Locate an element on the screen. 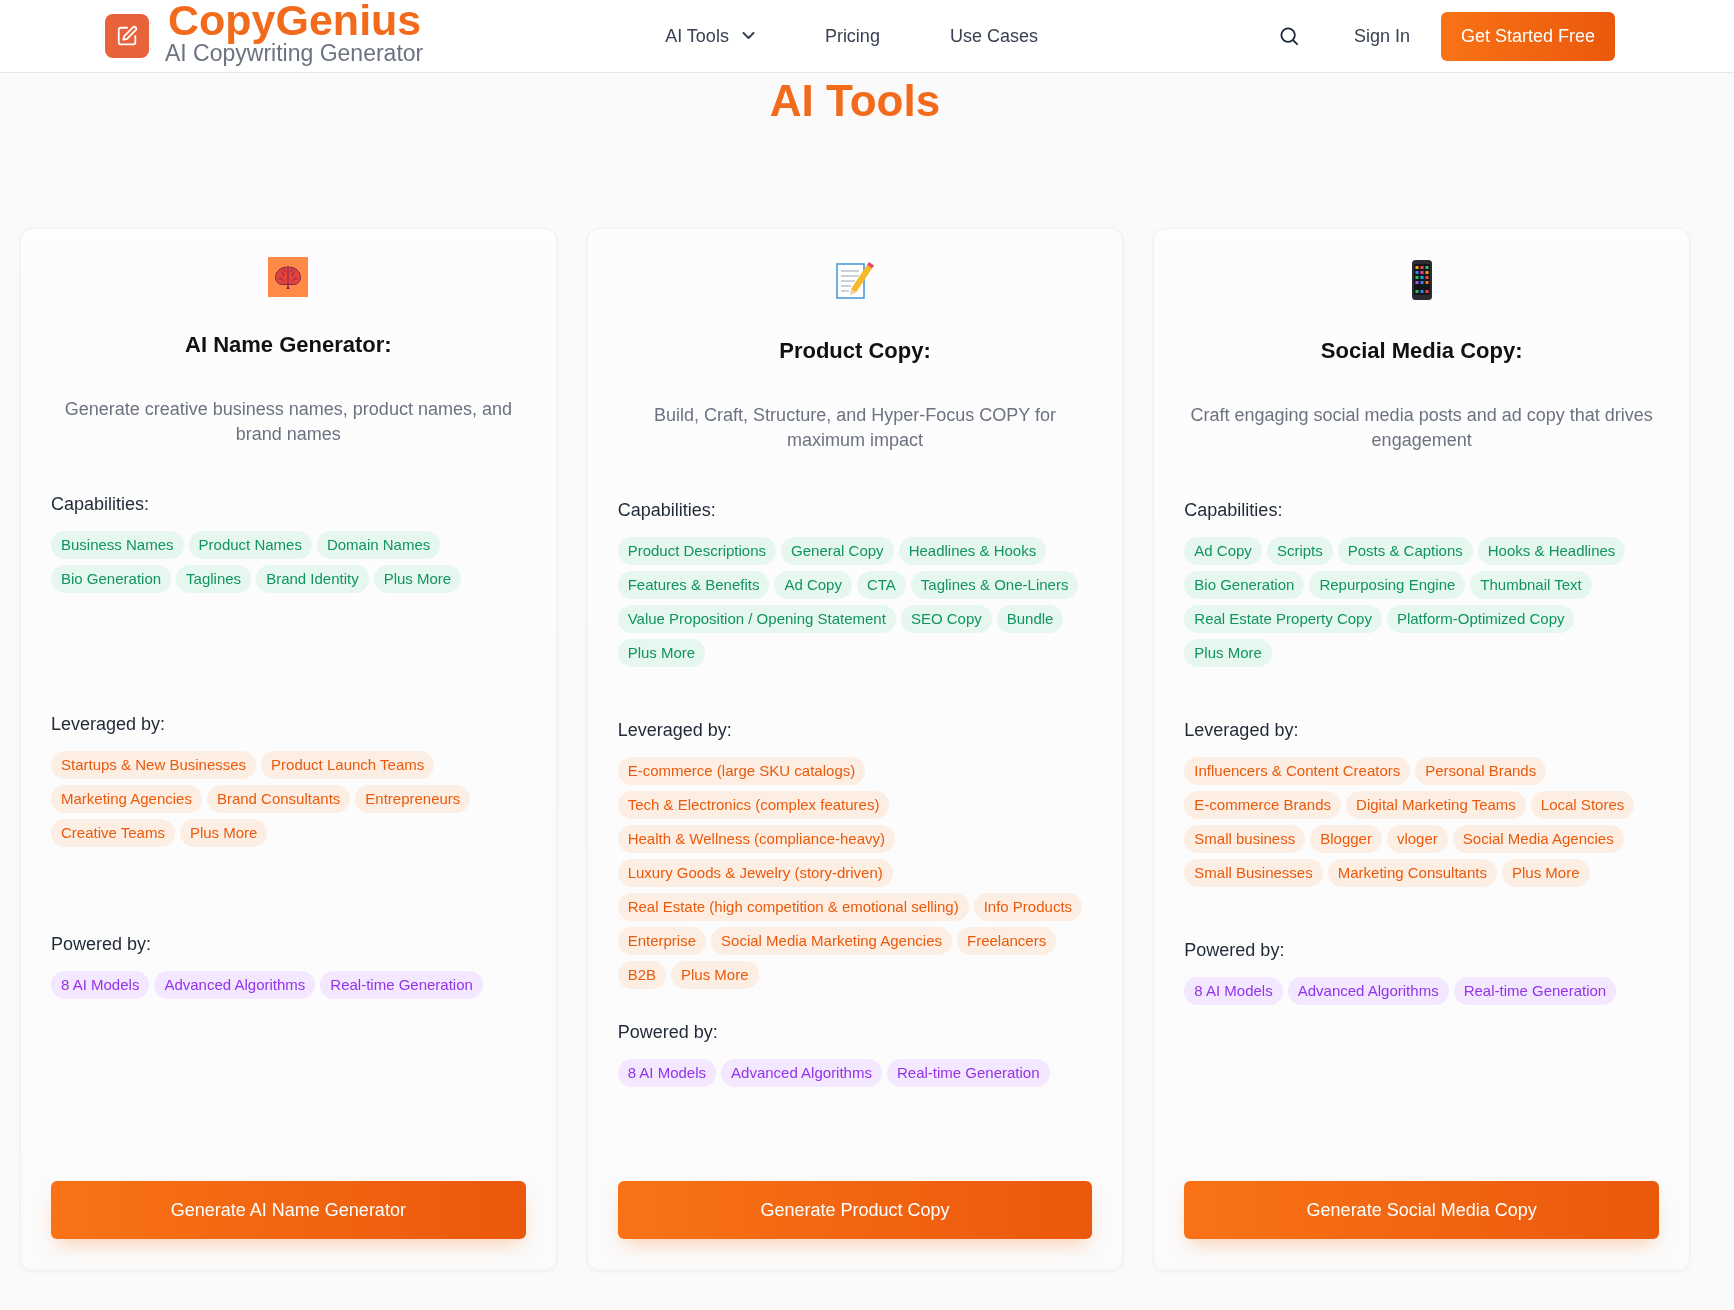 Image resolution: width=1734 pixels, height=1310 pixels. capability-chip: Taglines is located at coordinates (214, 579).